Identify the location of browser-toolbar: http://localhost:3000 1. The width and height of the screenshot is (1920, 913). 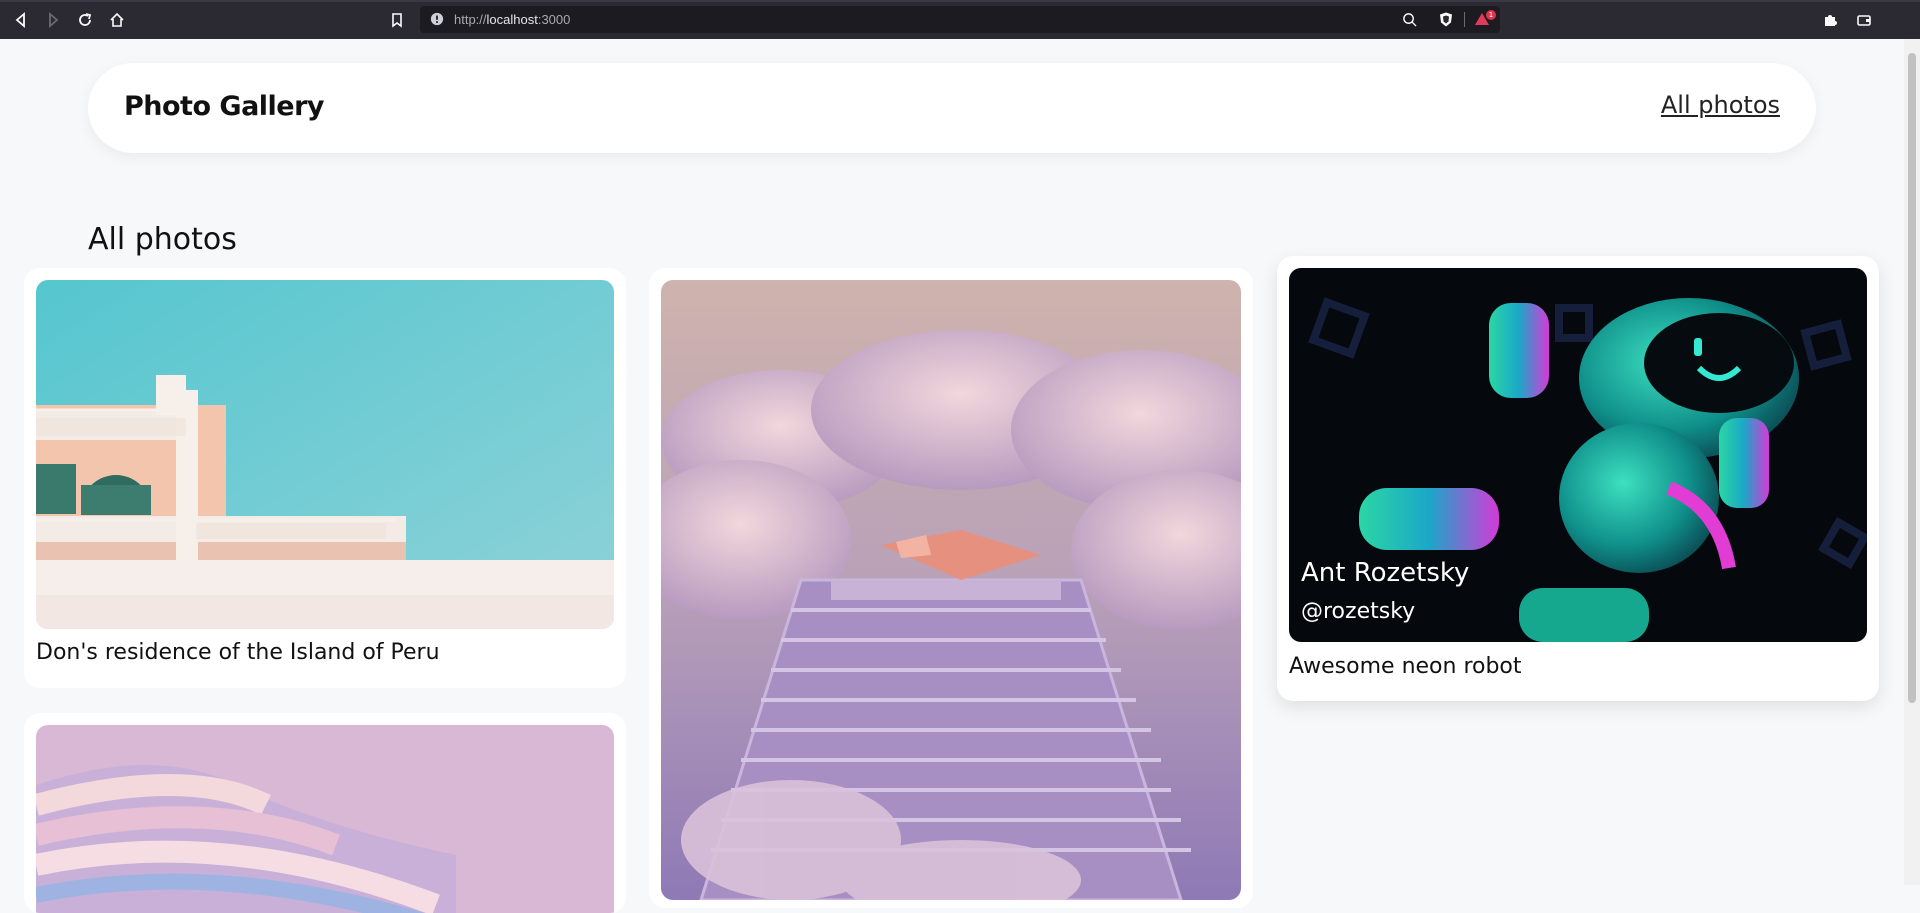
(960, 19).